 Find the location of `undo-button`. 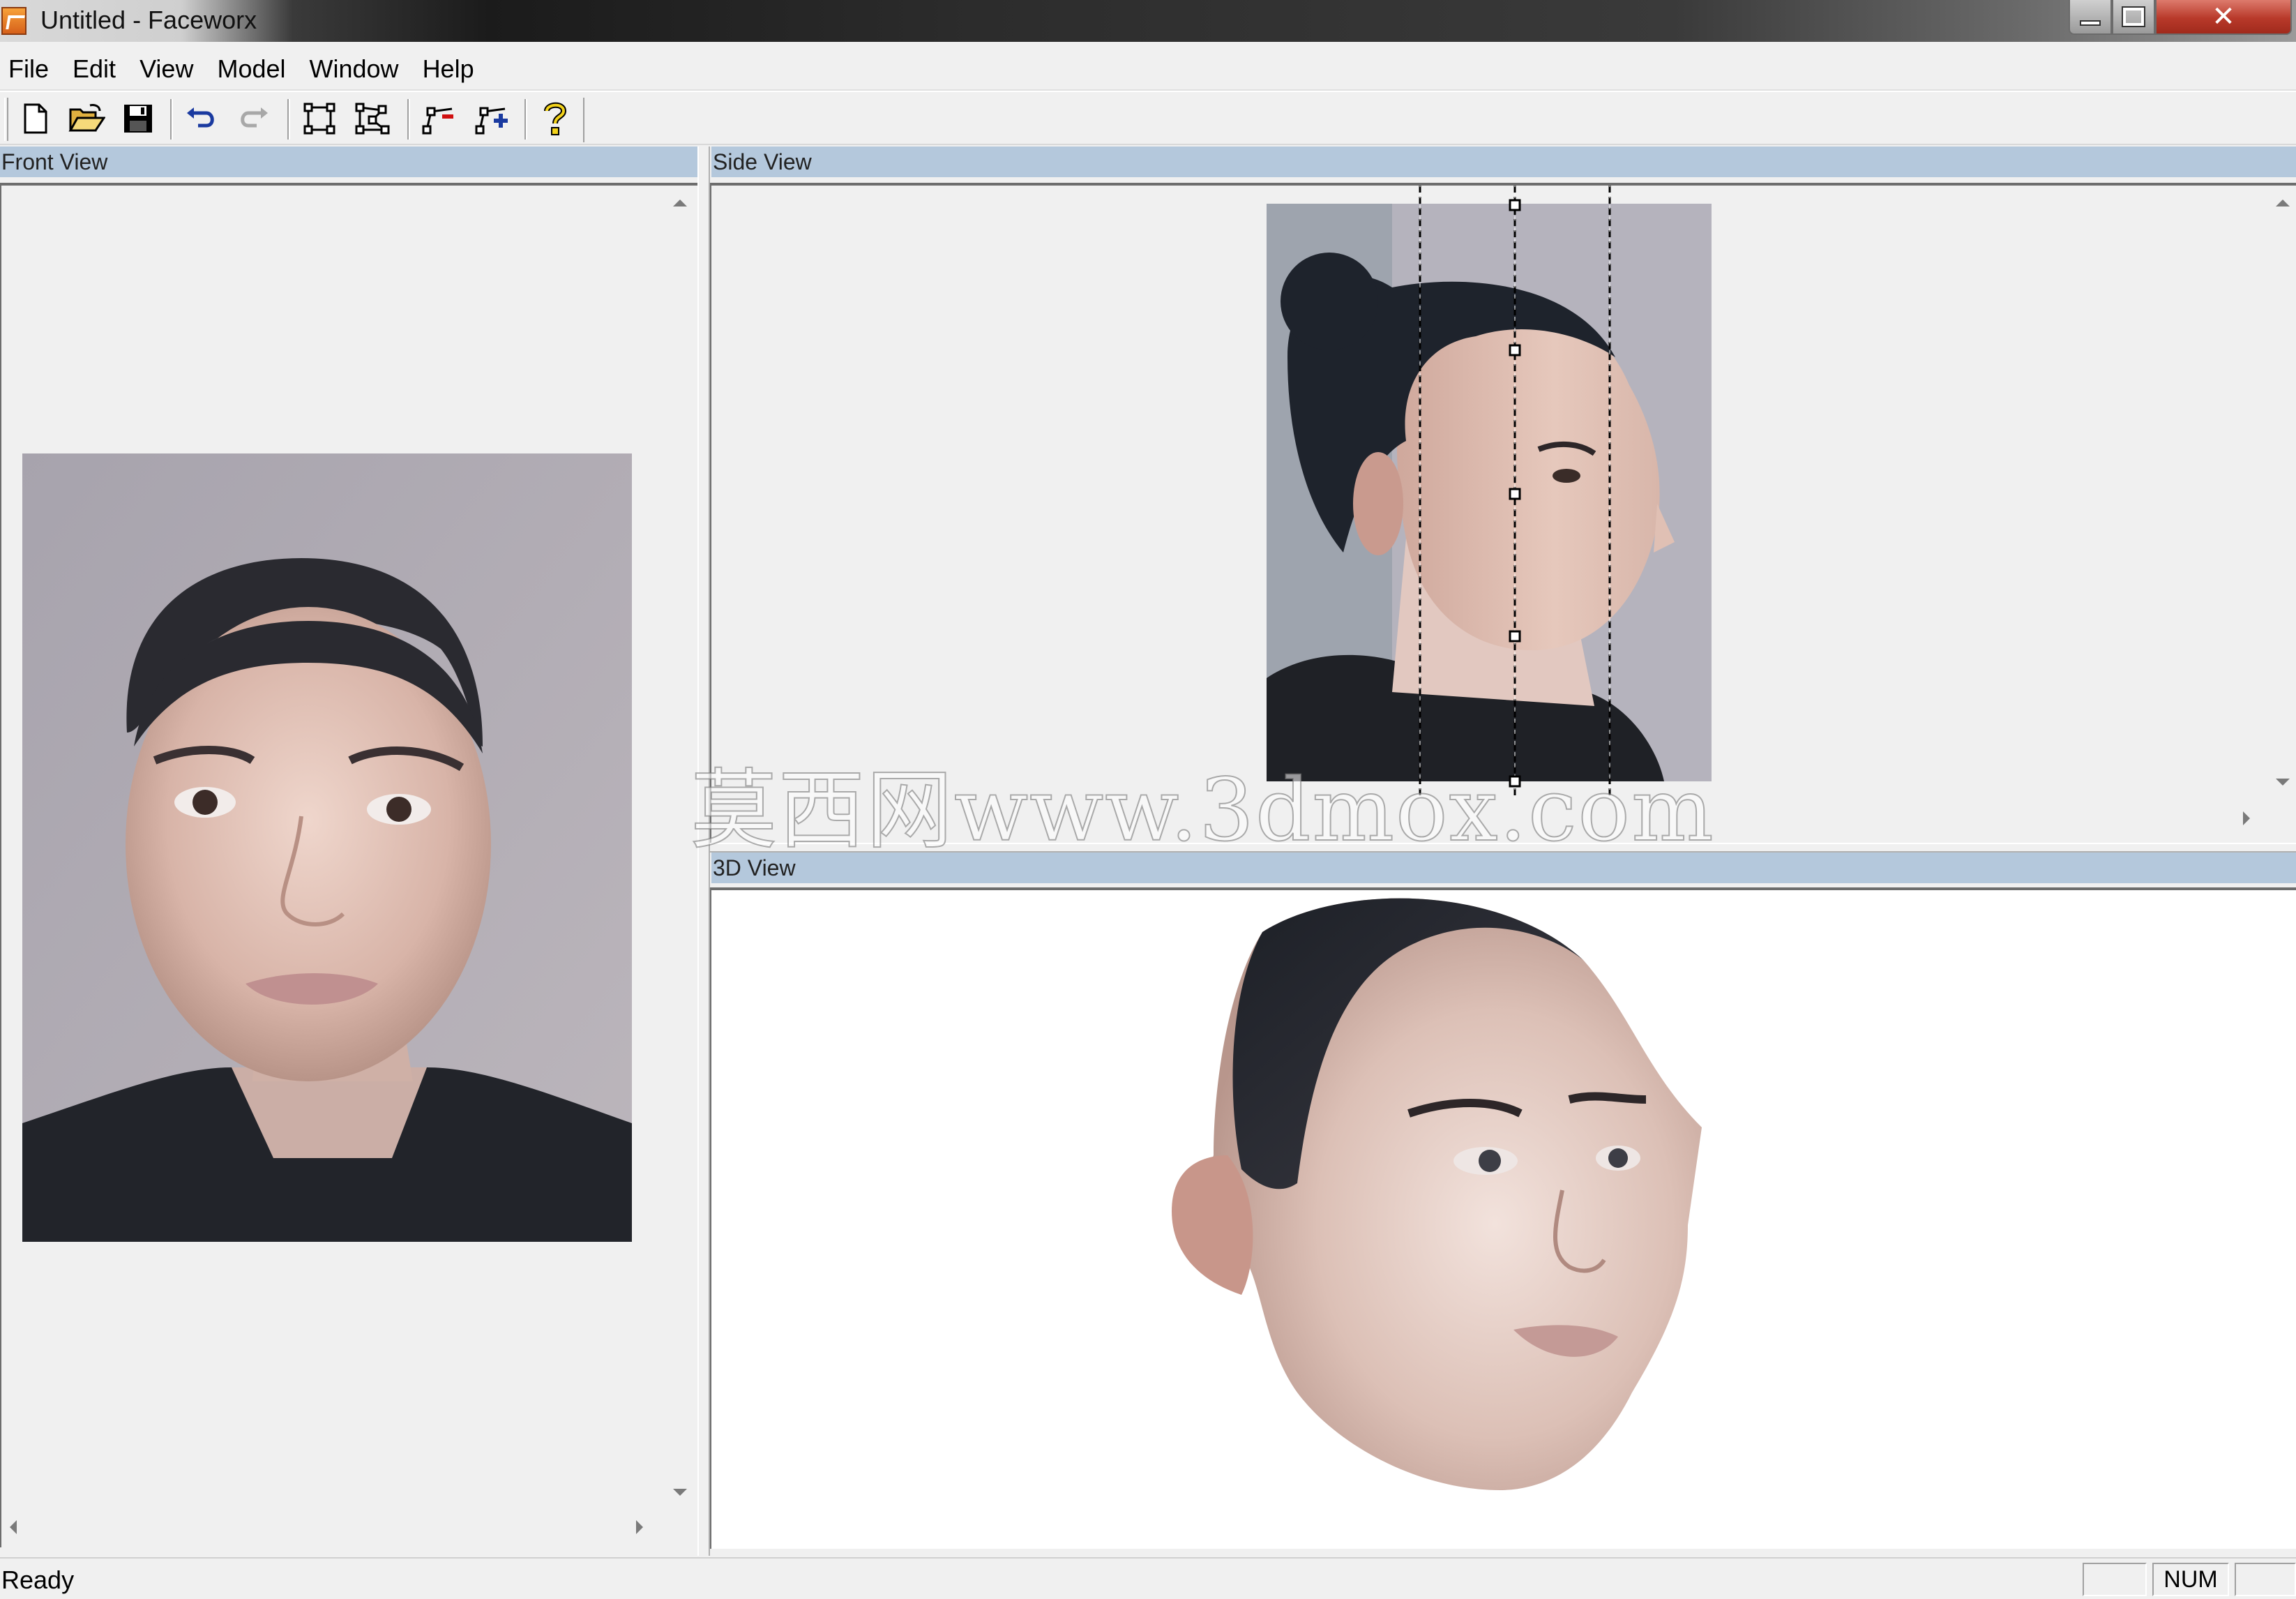

undo-button is located at coordinates (201, 119).